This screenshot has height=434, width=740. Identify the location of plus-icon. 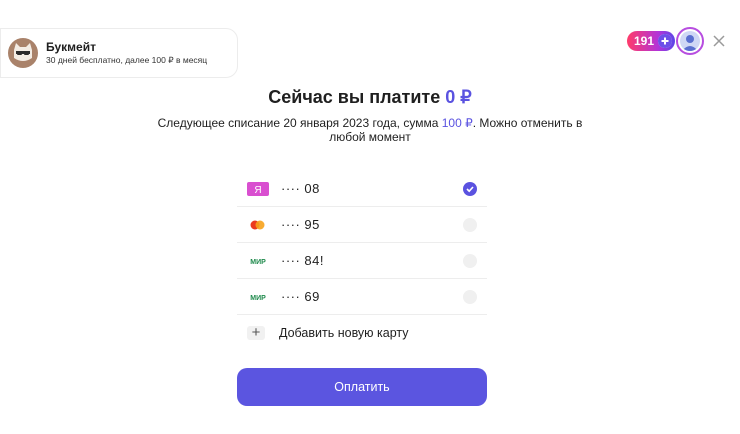
(665, 41).